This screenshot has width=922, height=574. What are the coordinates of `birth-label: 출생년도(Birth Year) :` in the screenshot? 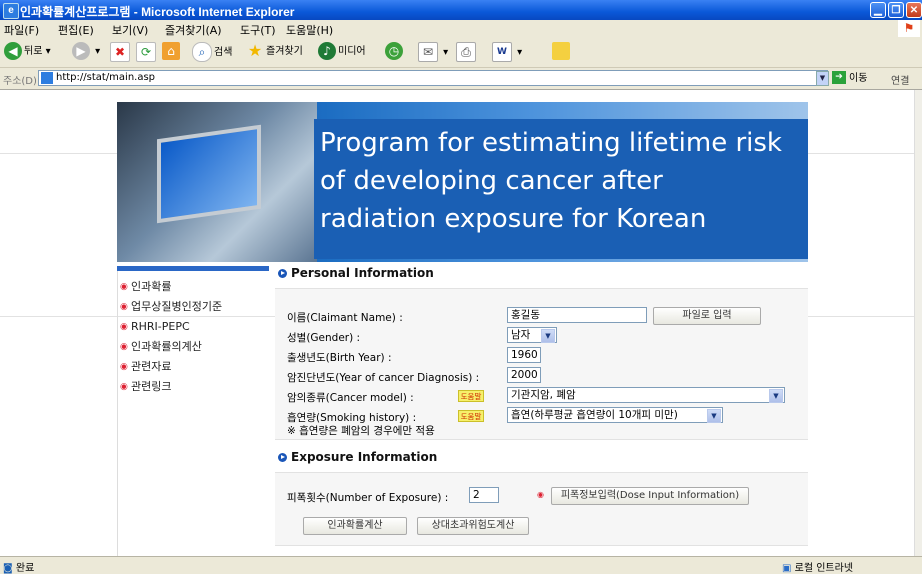 It's located at (339, 358).